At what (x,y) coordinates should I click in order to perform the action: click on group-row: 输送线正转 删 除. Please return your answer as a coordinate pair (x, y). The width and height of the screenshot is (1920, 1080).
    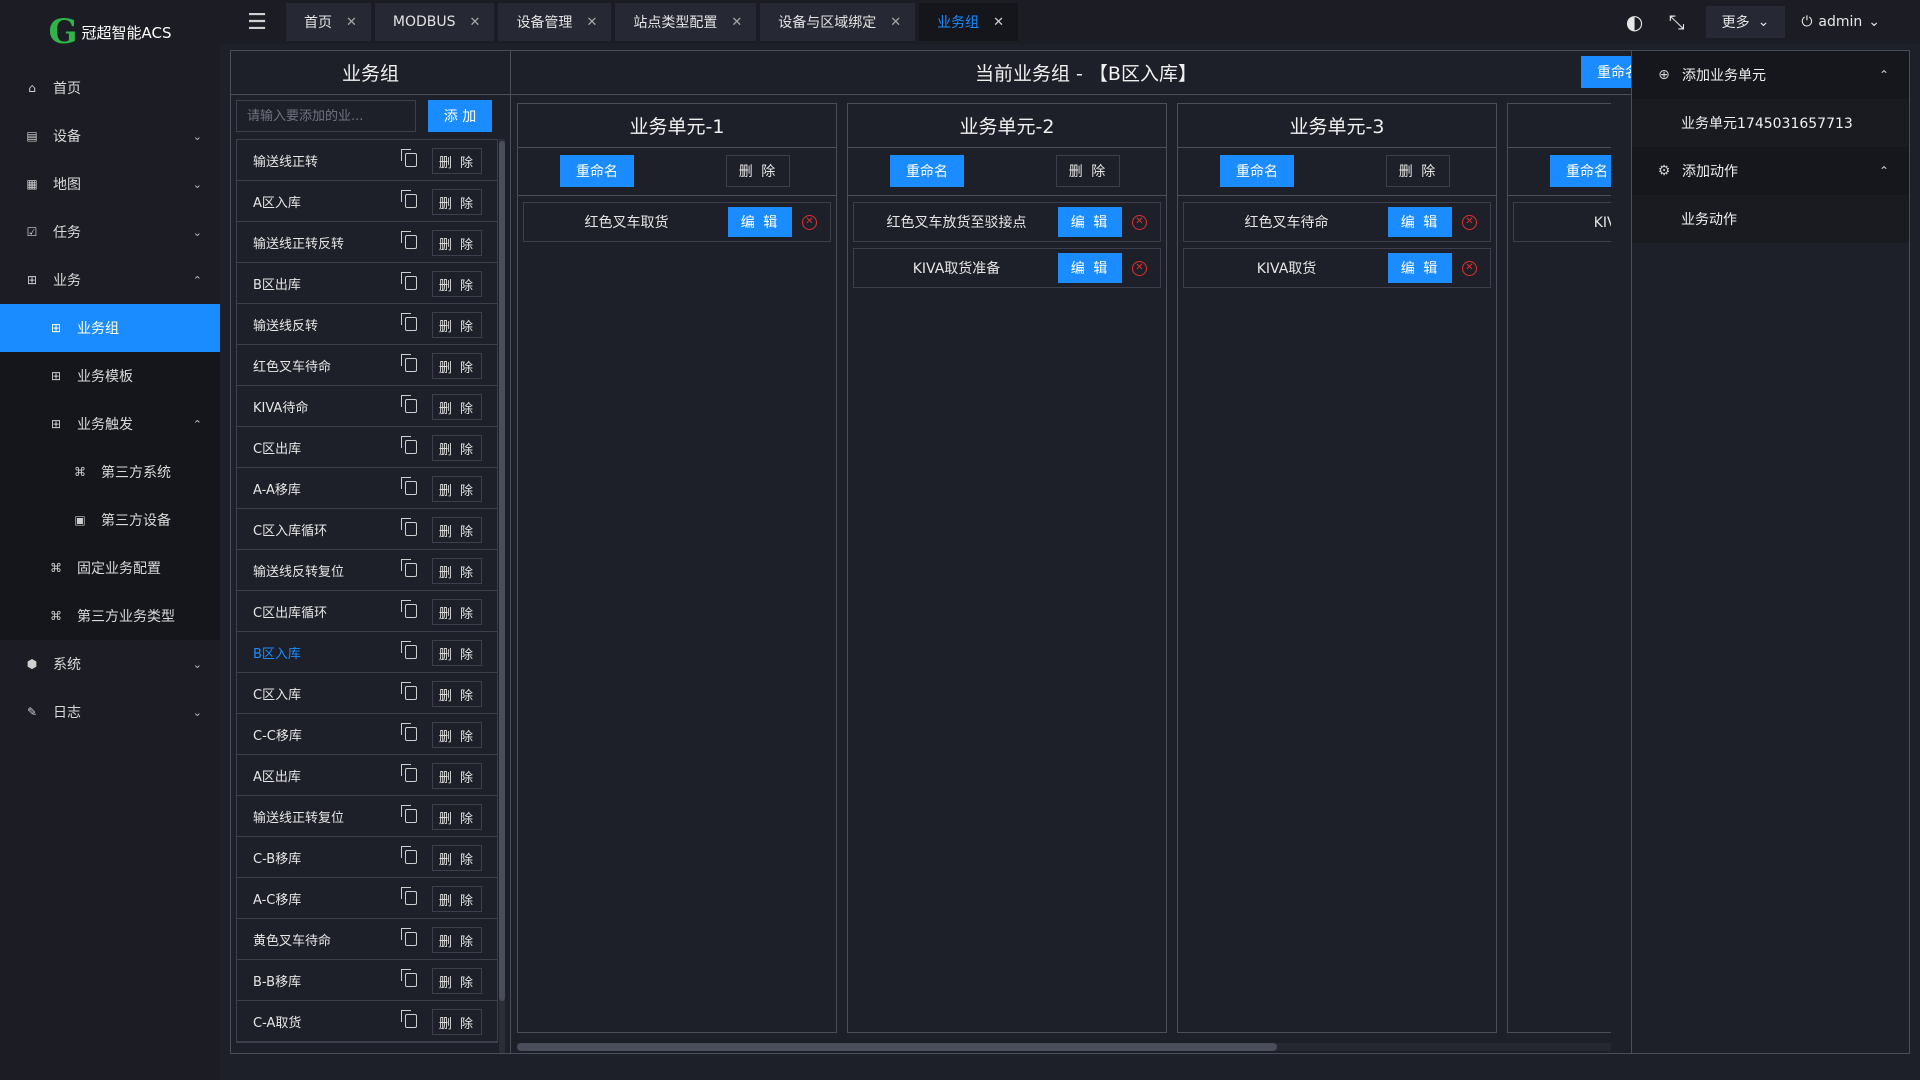
    Looking at the image, I should click on (367, 160).